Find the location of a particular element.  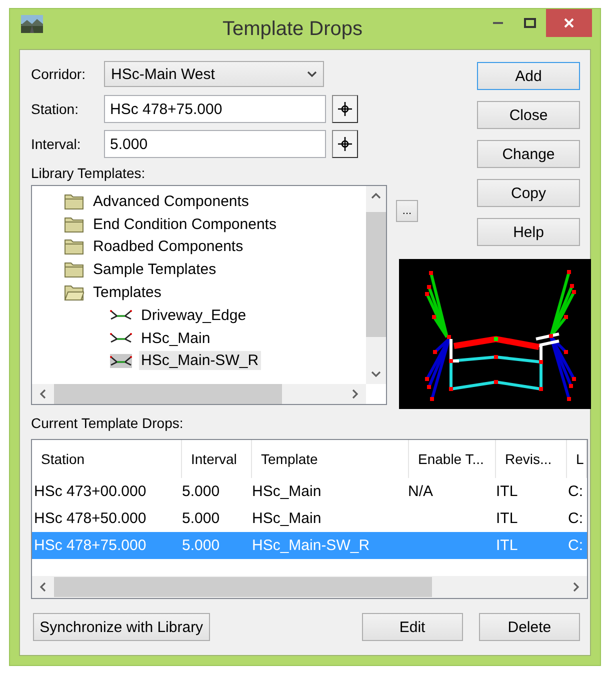

close-button is located at coordinates (569, 23).